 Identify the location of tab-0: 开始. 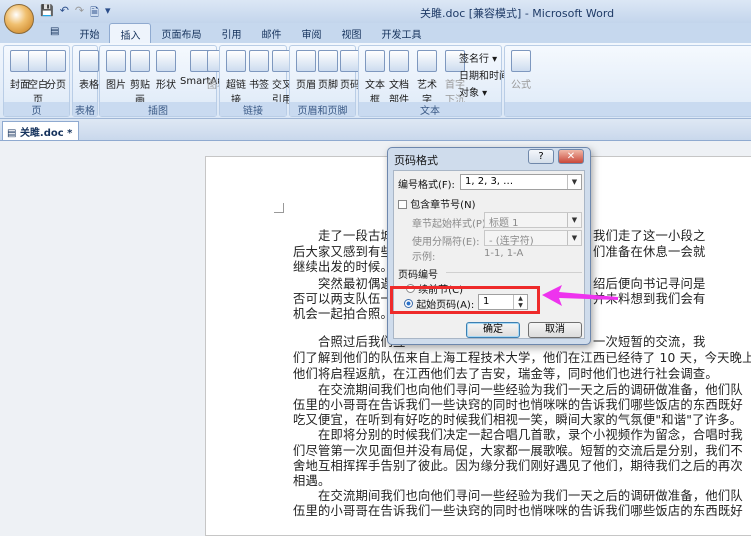
(89, 33).